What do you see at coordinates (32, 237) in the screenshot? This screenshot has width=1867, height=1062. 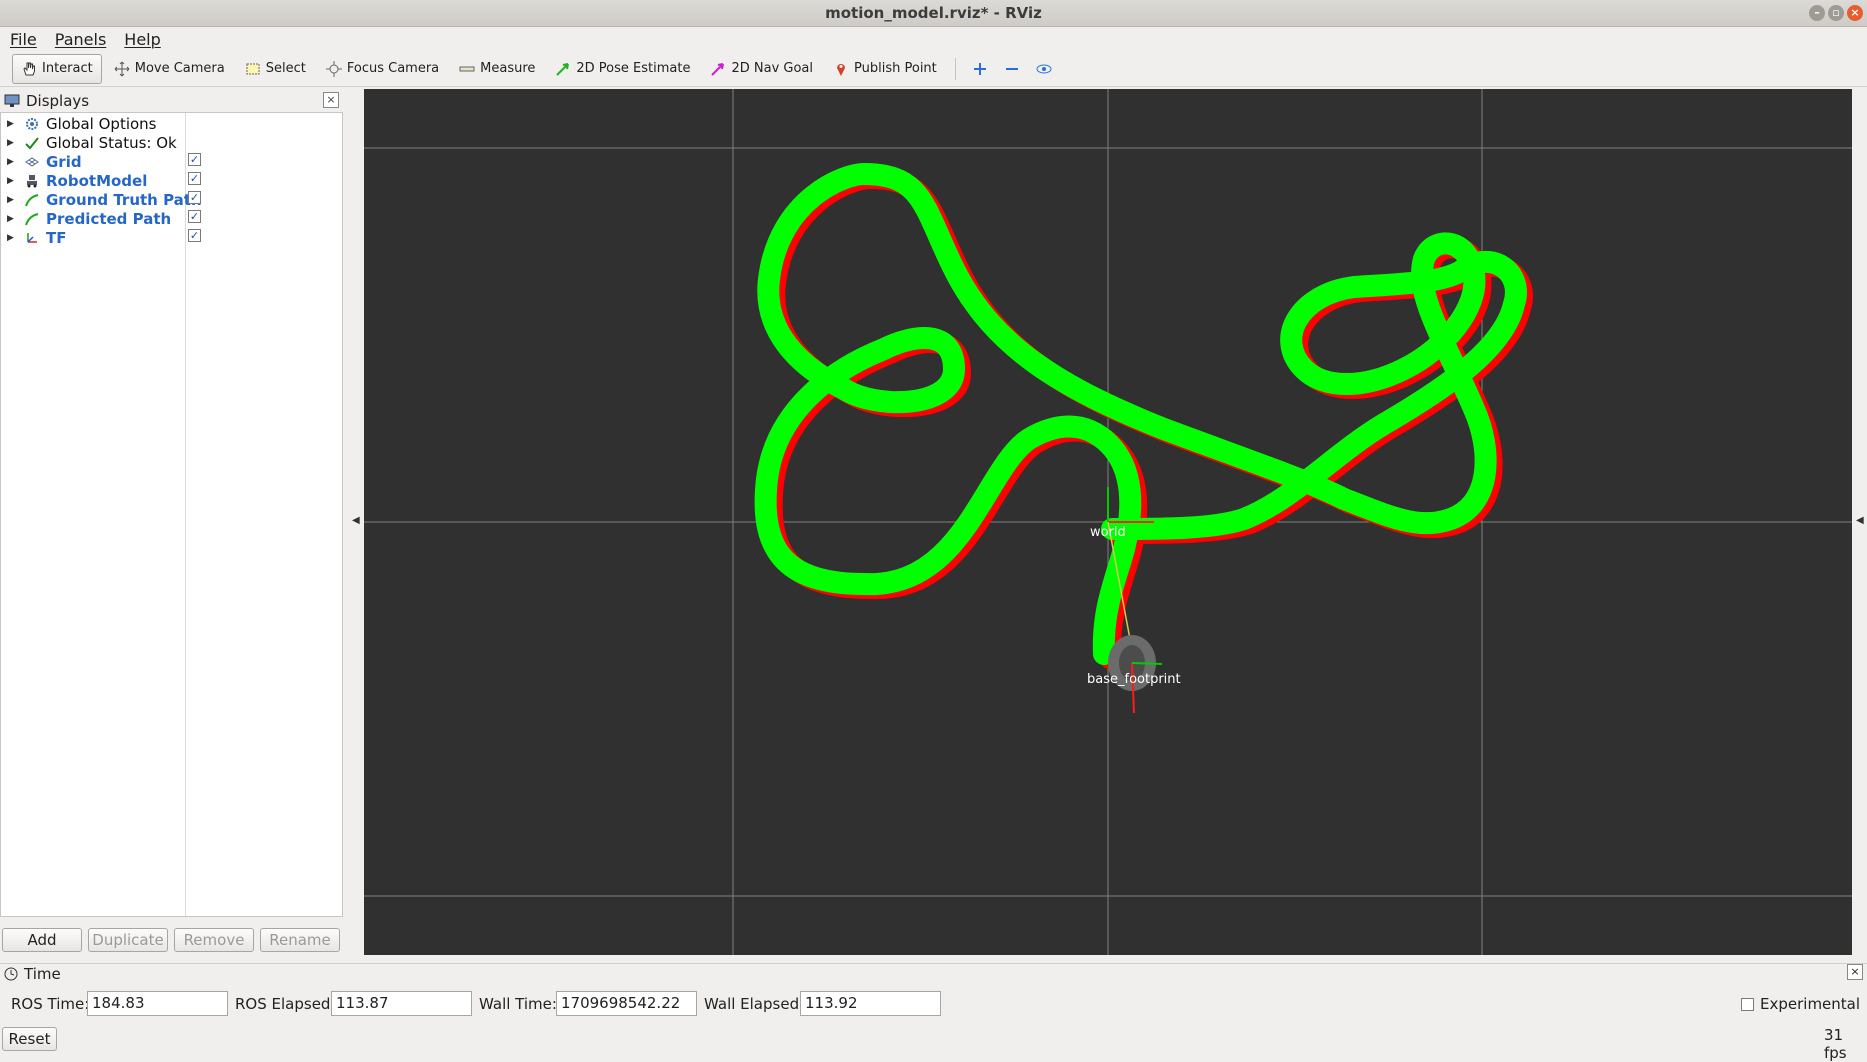 I see `tf-axes-icon` at bounding box center [32, 237].